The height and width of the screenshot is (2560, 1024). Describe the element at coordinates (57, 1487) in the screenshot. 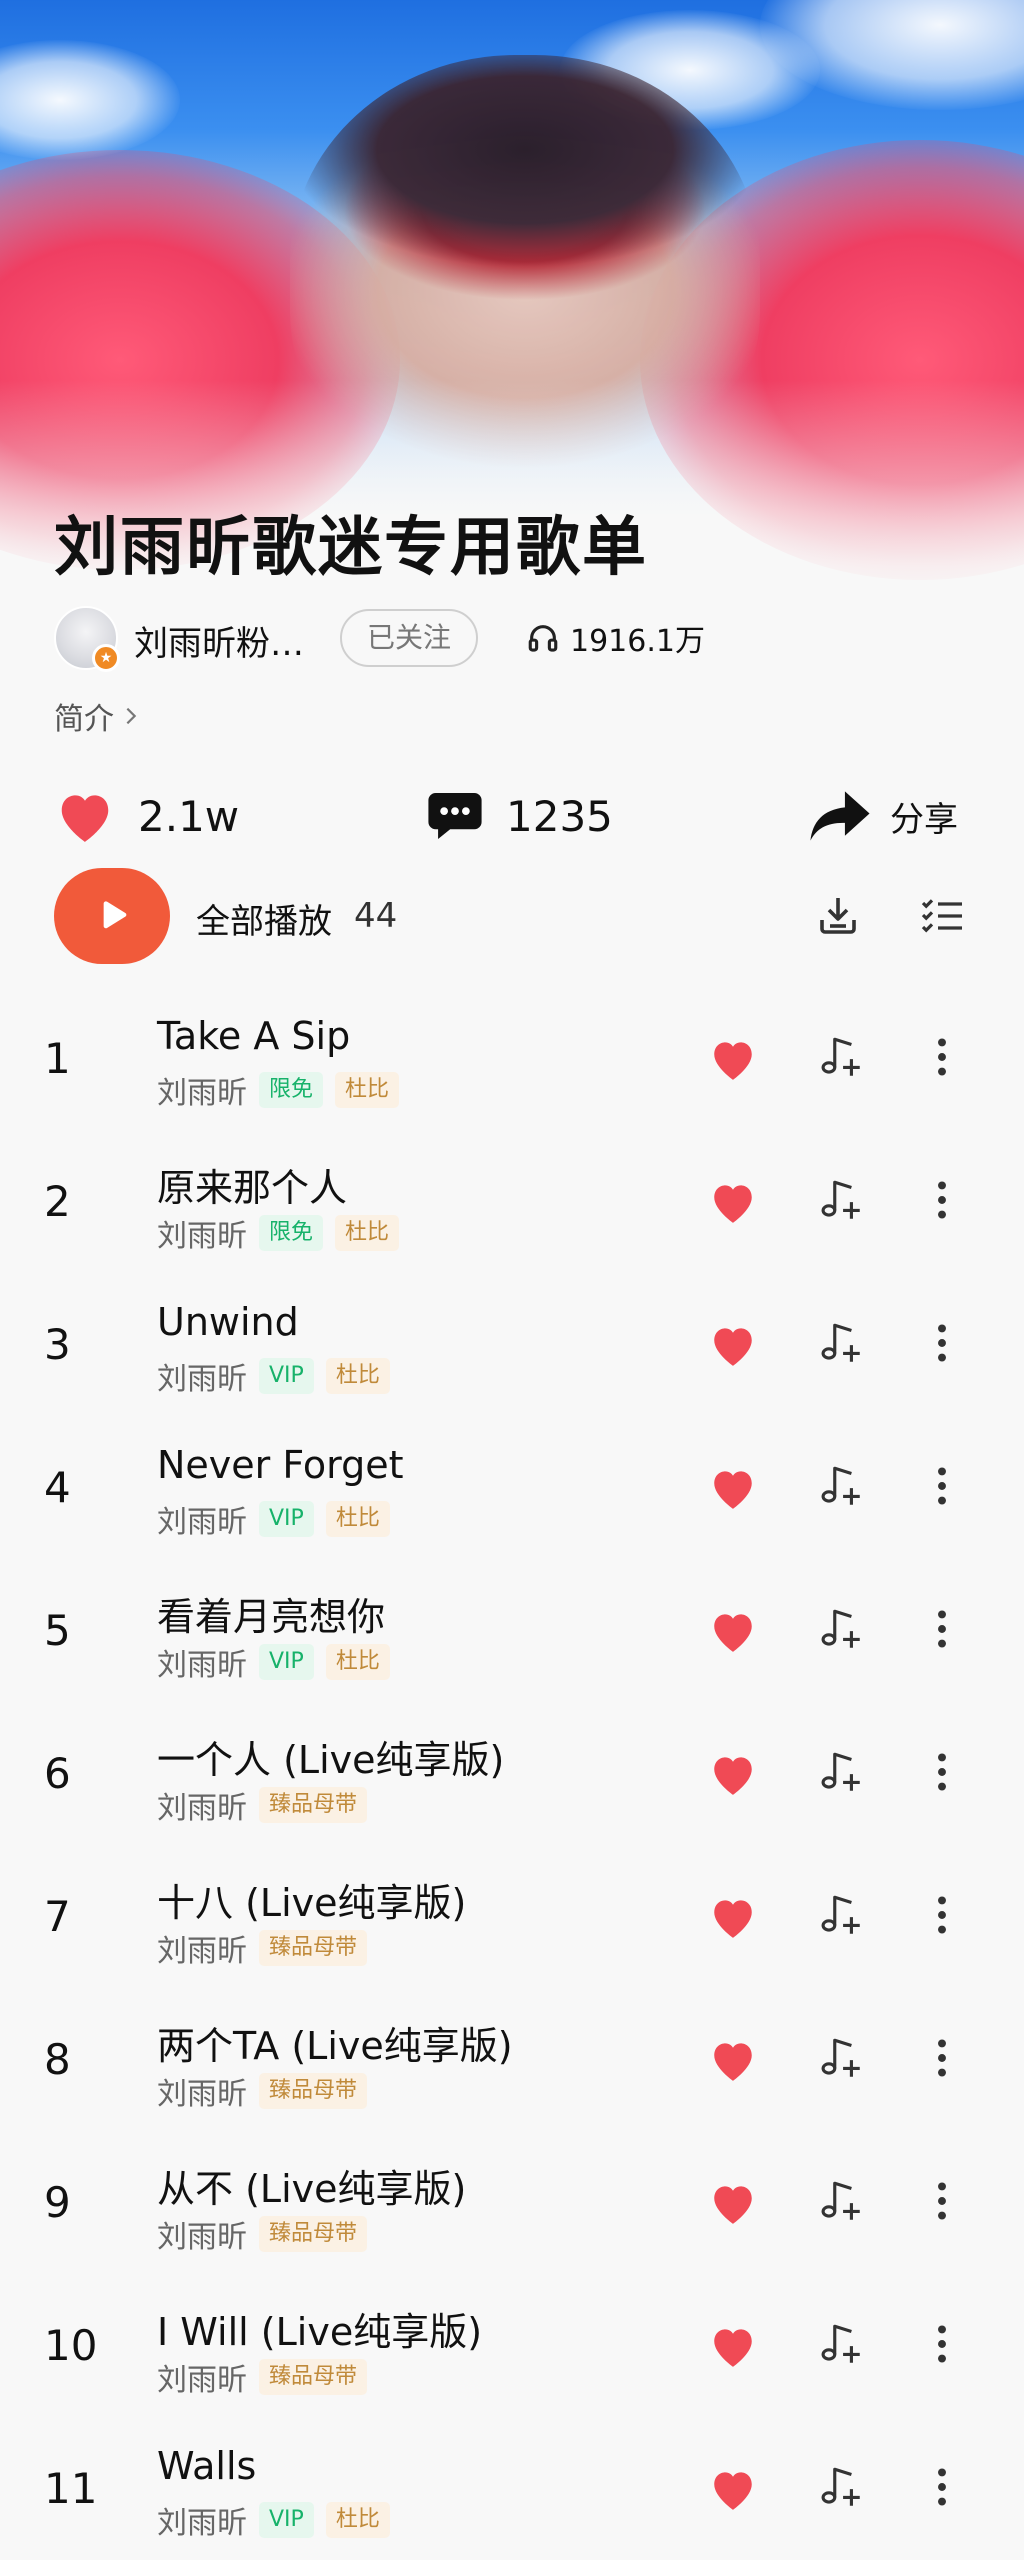

I see `song-index: 4` at that location.